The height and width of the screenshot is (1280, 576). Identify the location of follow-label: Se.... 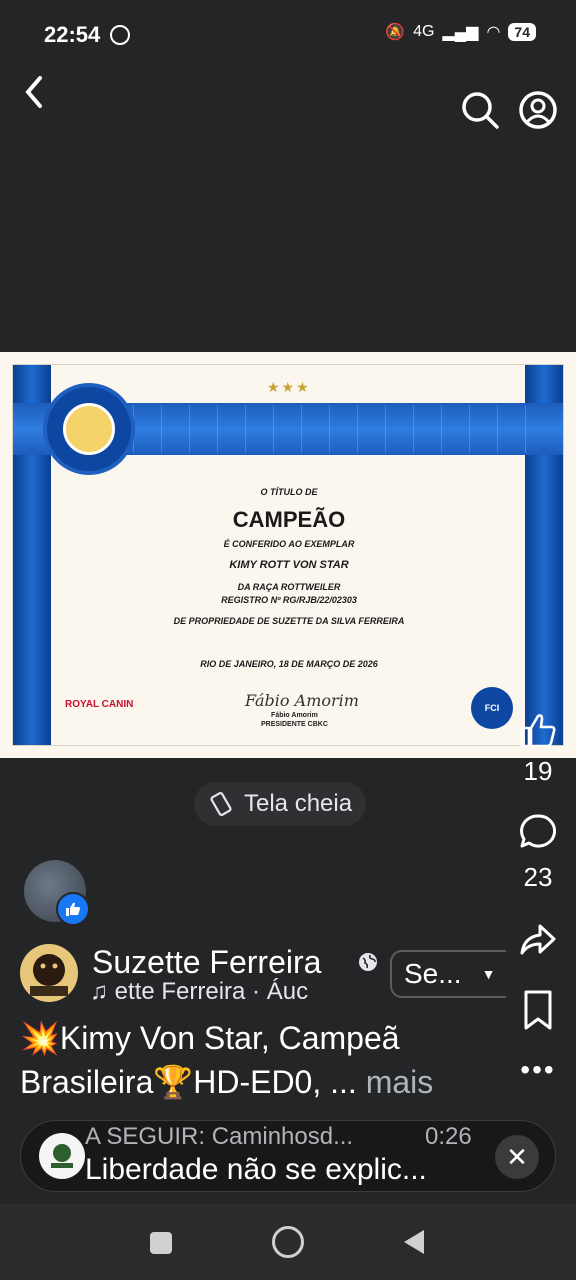
(433, 973).